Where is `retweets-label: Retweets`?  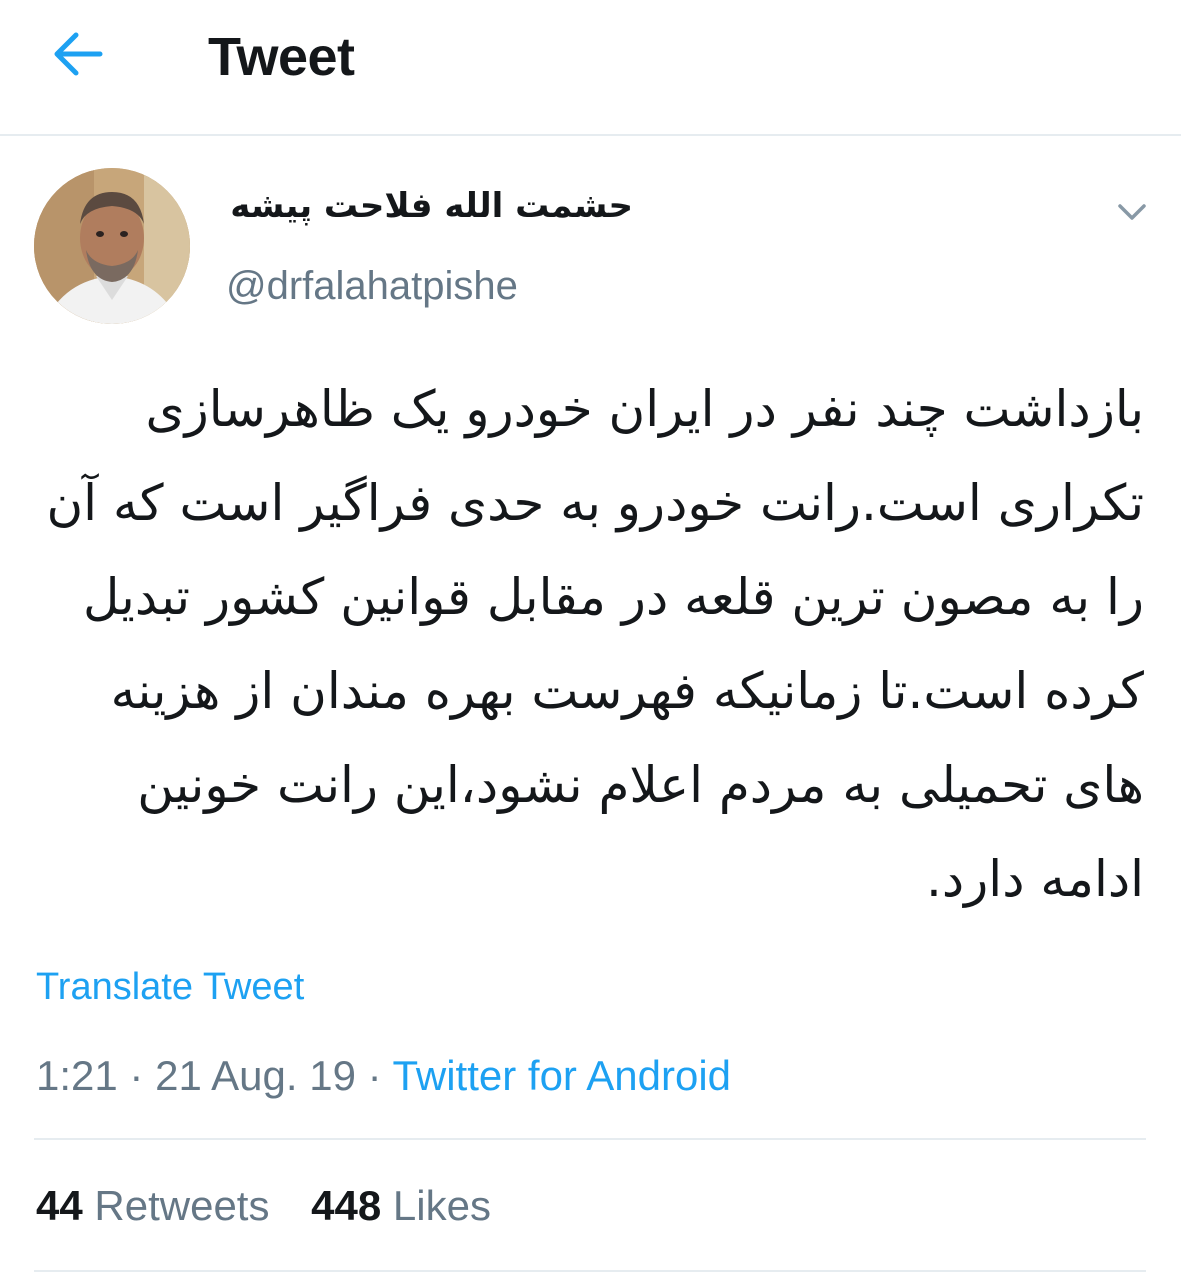
retweets-label: Retweets is located at coordinates (182, 1205).